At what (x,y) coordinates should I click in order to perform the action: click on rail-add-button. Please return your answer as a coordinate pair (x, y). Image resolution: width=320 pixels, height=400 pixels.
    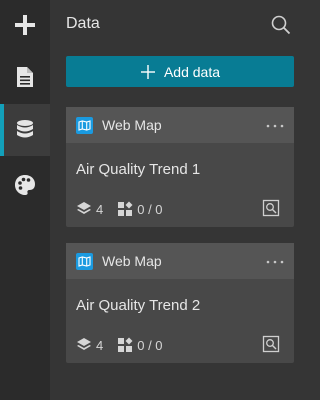
    Looking at the image, I should click on (25, 25).